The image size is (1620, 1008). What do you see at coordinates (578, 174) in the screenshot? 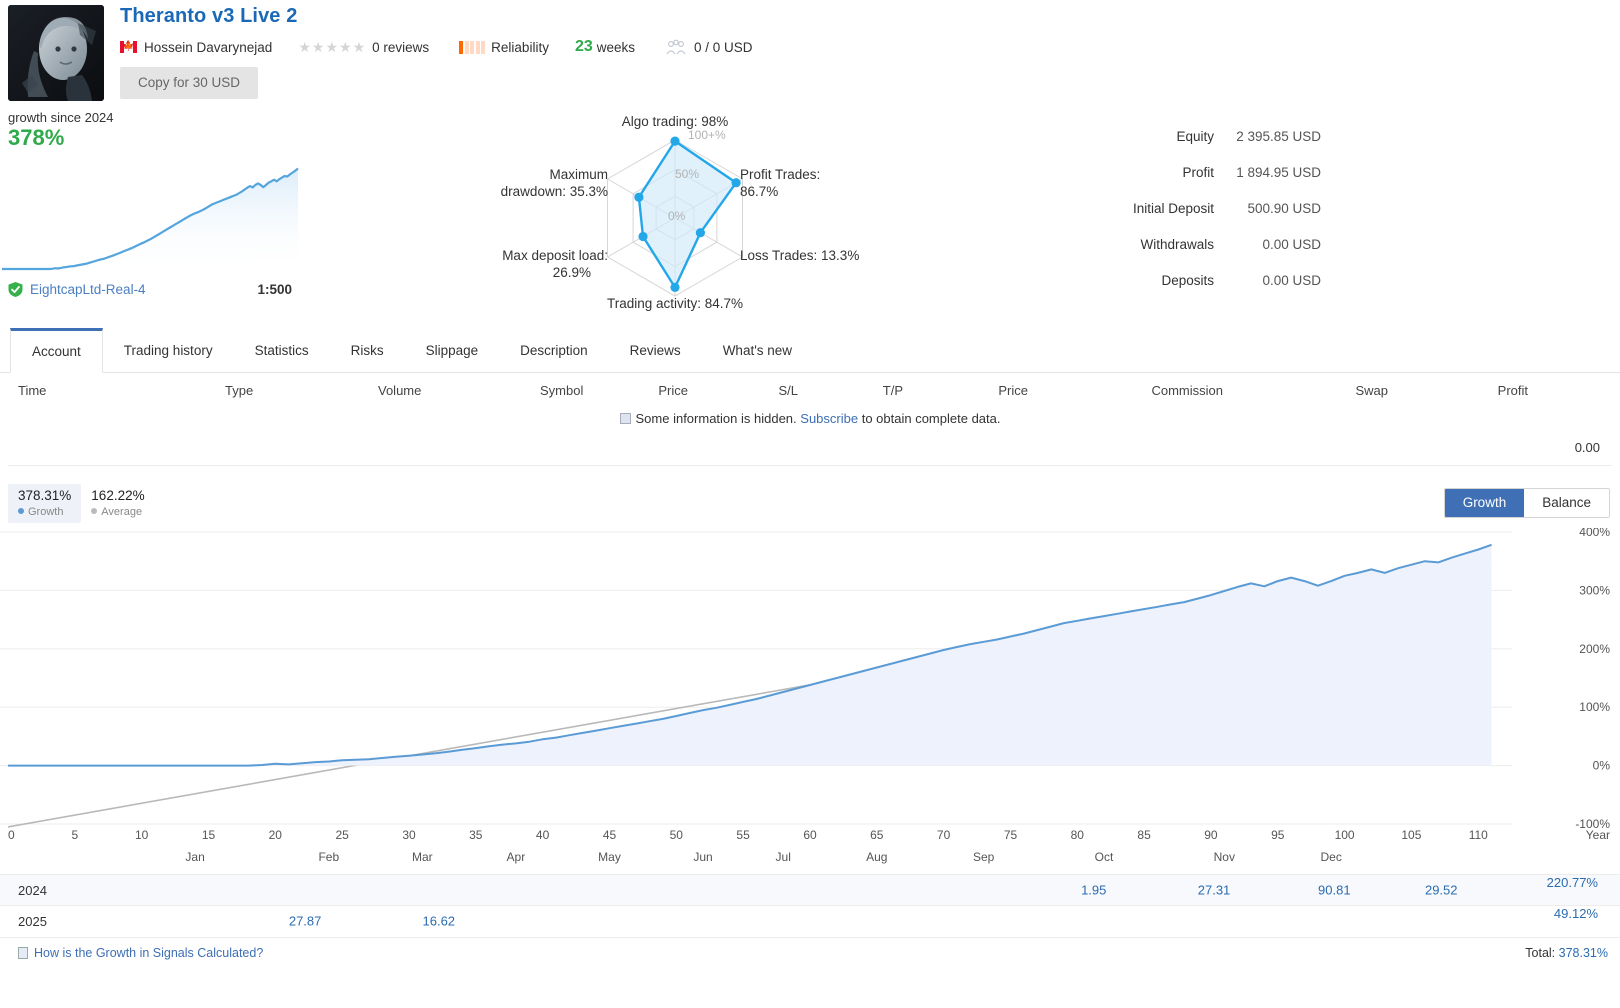
I see `radar-label-maximum-drawdown: Maximum` at bounding box center [578, 174].